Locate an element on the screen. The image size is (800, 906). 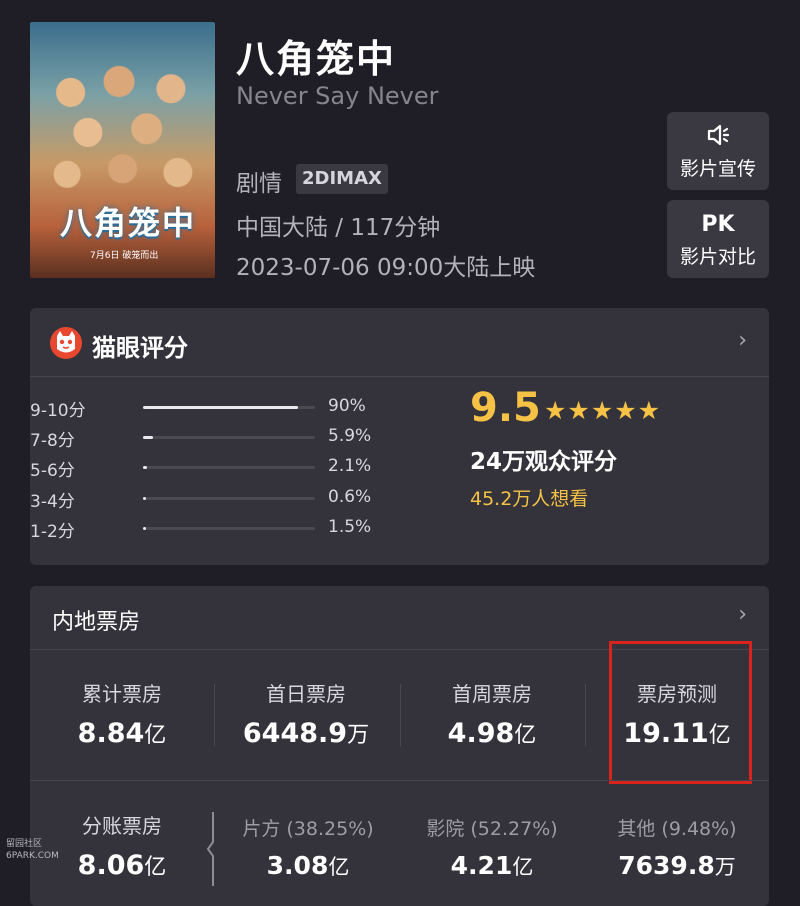
stat-label: 累计票房 is located at coordinates (122, 694).